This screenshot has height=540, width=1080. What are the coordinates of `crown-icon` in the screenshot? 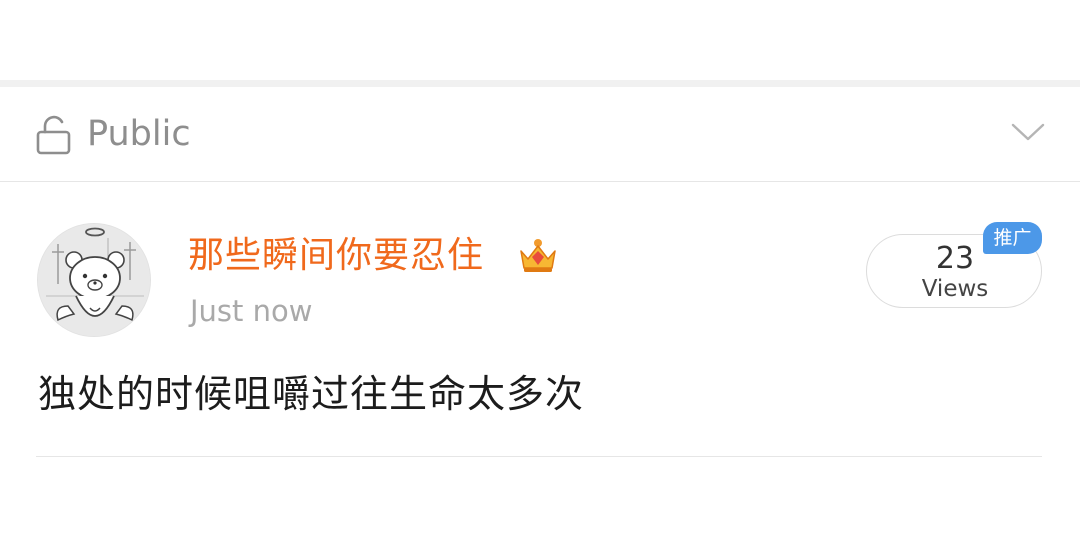 It's located at (538, 256).